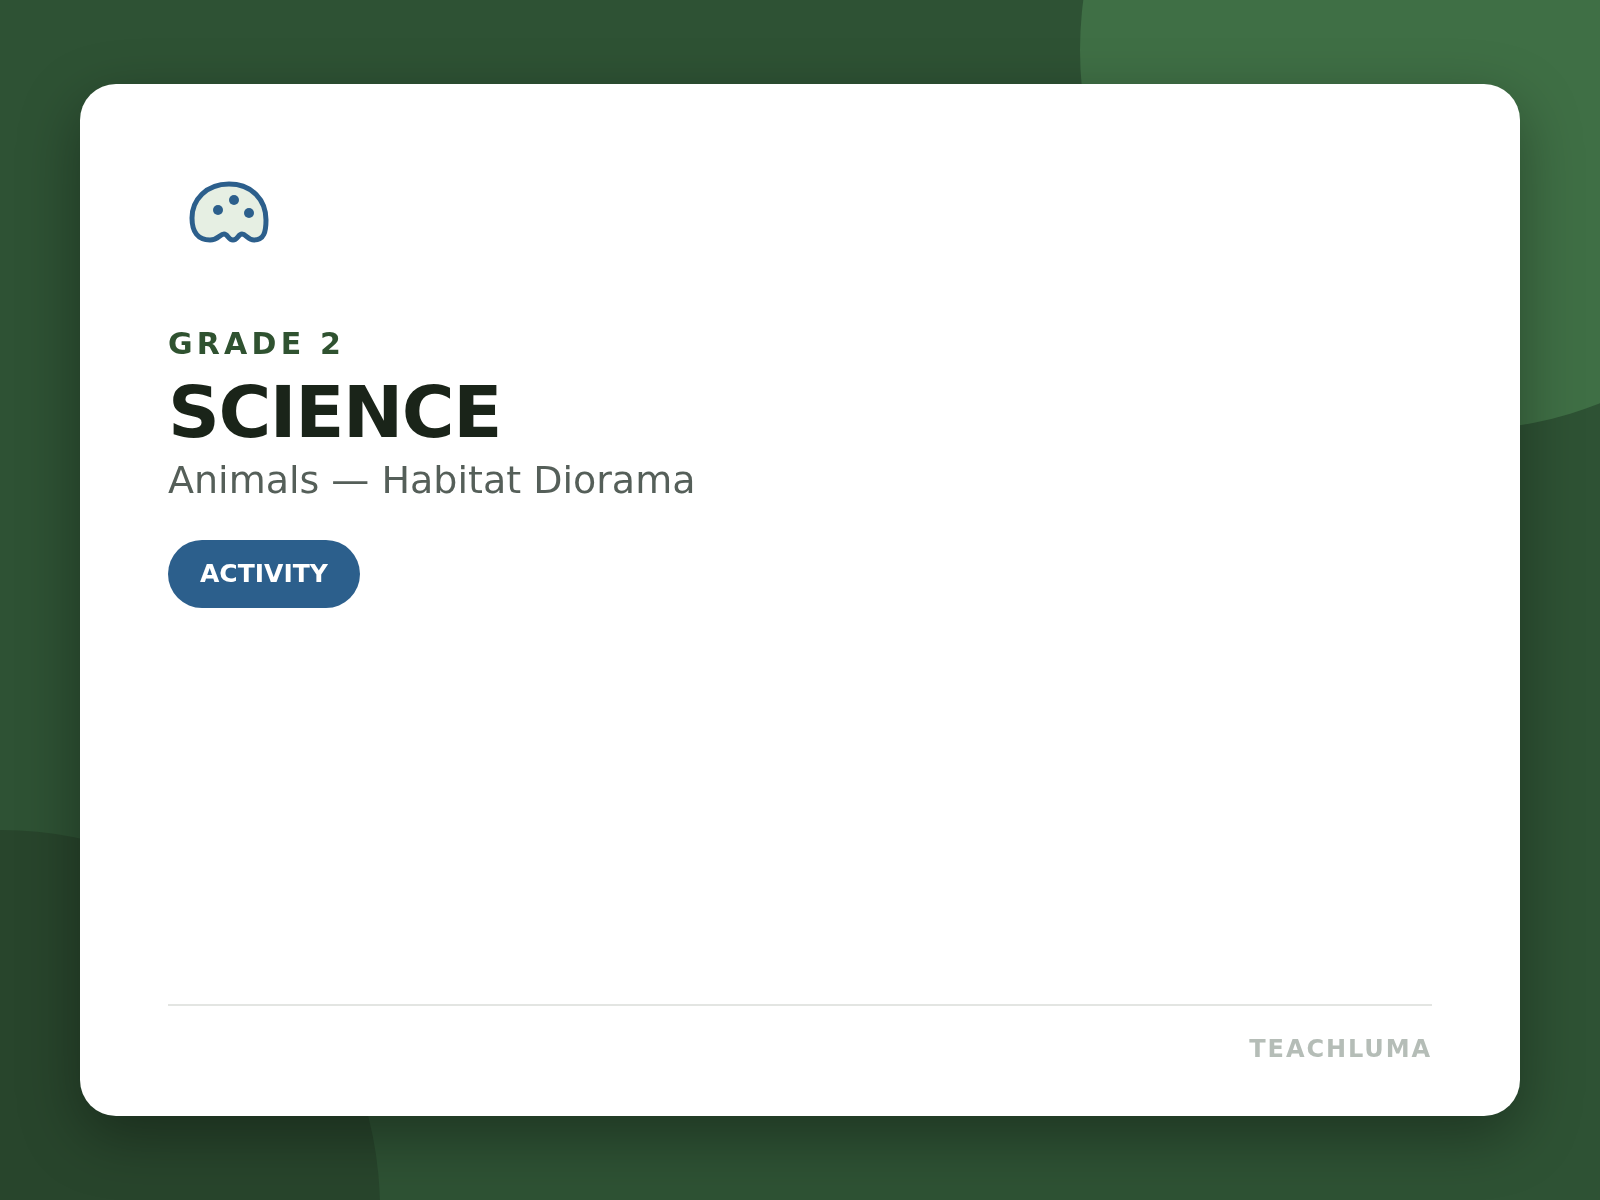 The height and width of the screenshot is (1200, 1600). What do you see at coordinates (334, 412) in the screenshot?
I see `subject-title: SCIENCE` at bounding box center [334, 412].